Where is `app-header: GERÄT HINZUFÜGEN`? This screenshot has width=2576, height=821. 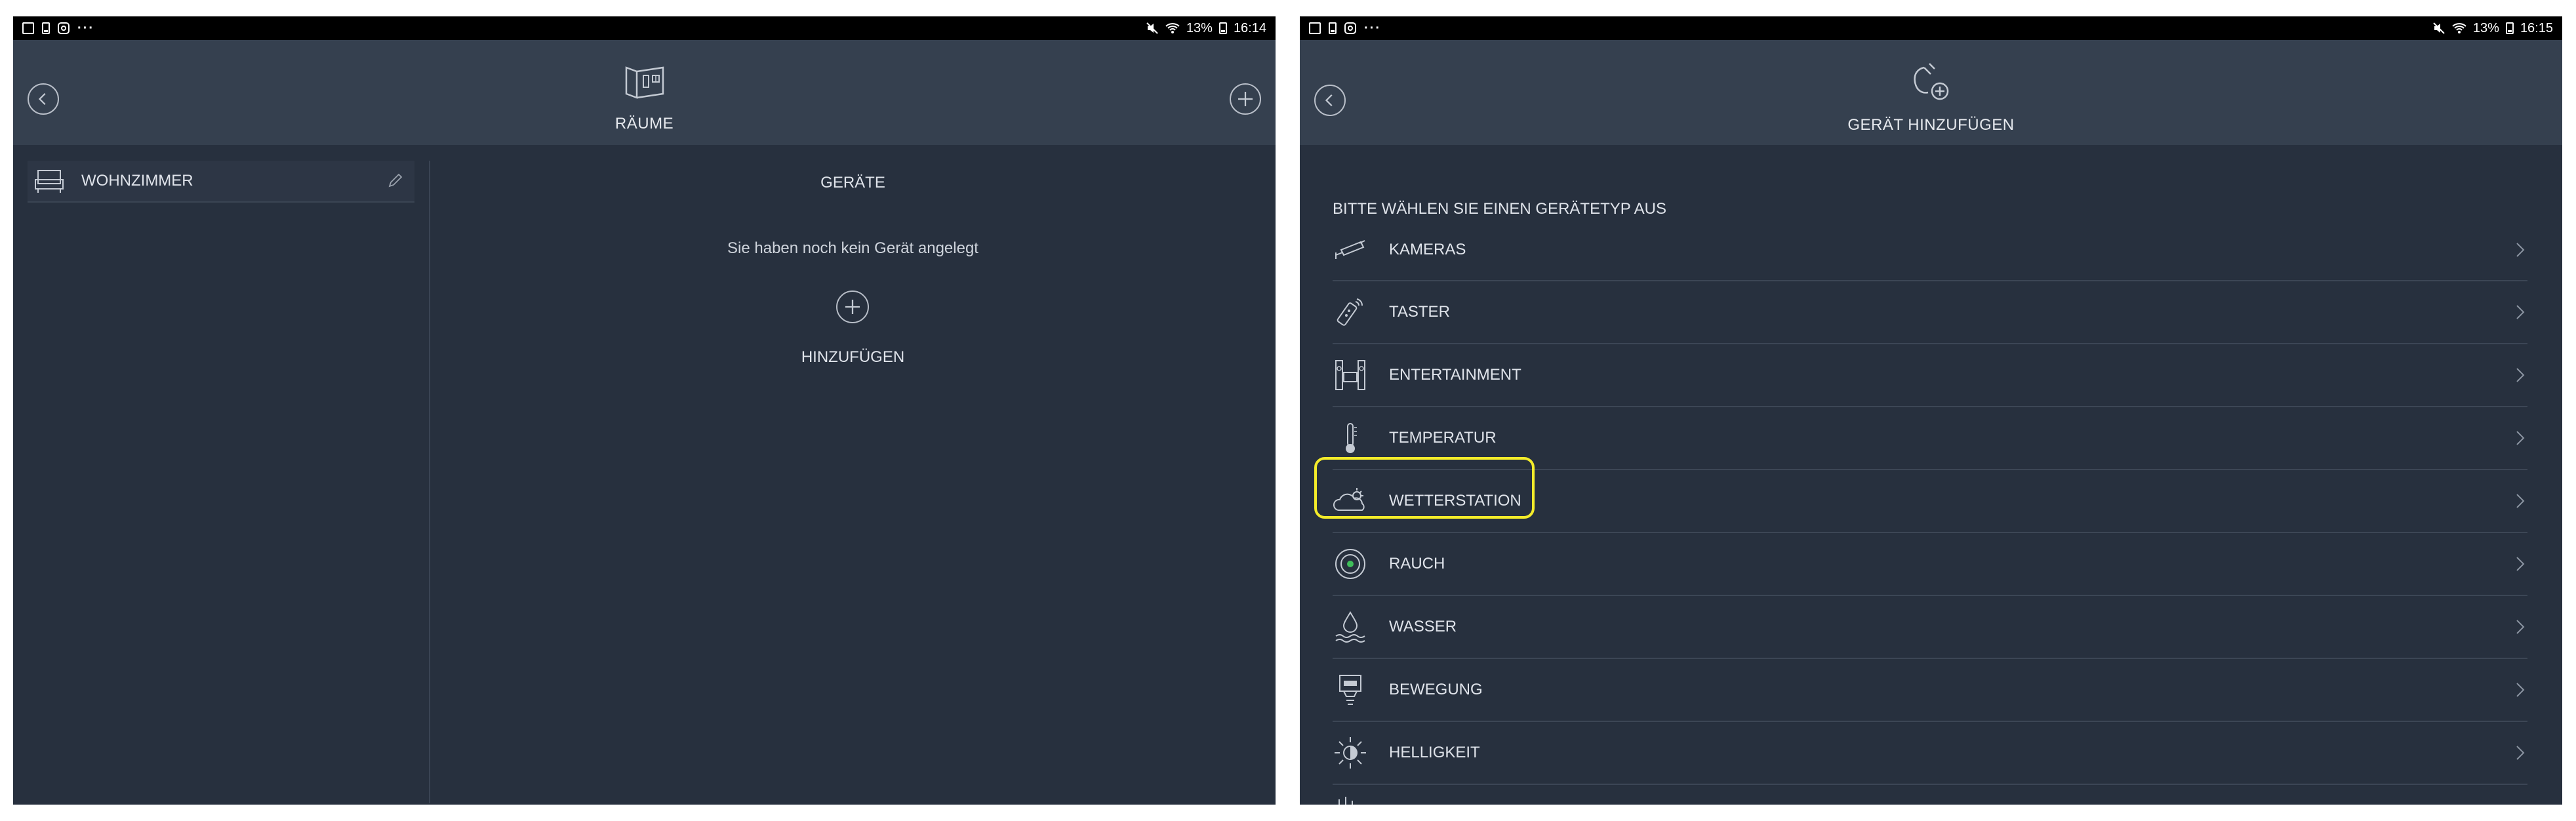 app-header: GERÄT HINZUFÜGEN is located at coordinates (1931, 92).